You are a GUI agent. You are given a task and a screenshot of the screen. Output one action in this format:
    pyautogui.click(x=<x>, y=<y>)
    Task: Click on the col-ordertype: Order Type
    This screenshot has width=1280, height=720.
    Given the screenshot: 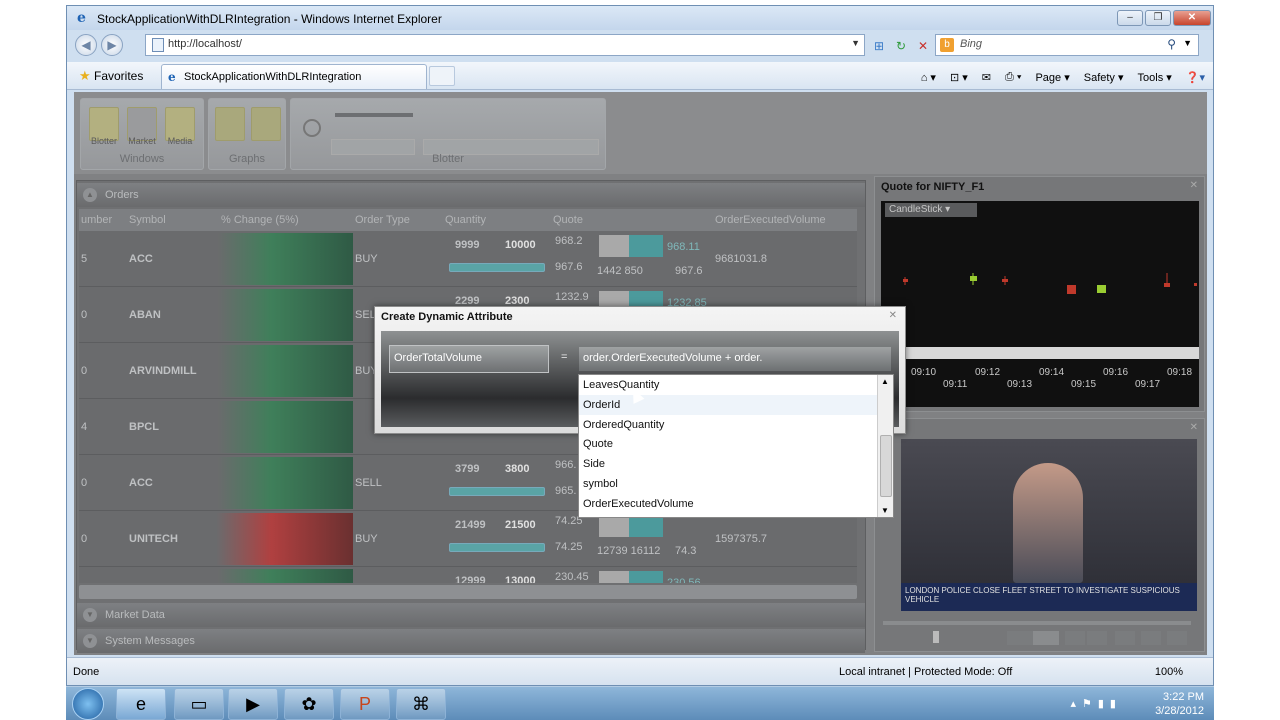 What is the action you would take?
    pyautogui.click(x=382, y=220)
    